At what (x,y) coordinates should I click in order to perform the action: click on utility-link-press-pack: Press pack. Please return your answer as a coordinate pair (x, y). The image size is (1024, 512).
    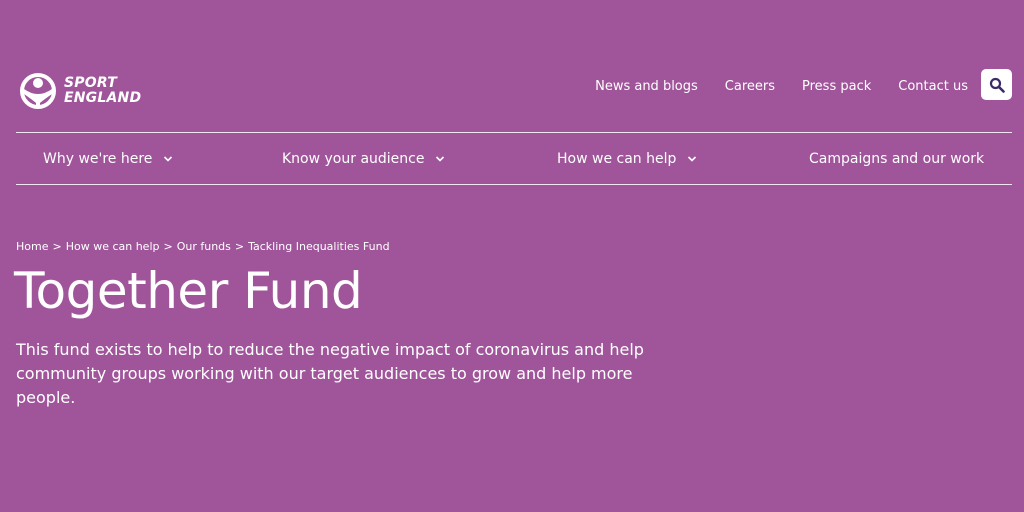
    Looking at the image, I should click on (836, 86).